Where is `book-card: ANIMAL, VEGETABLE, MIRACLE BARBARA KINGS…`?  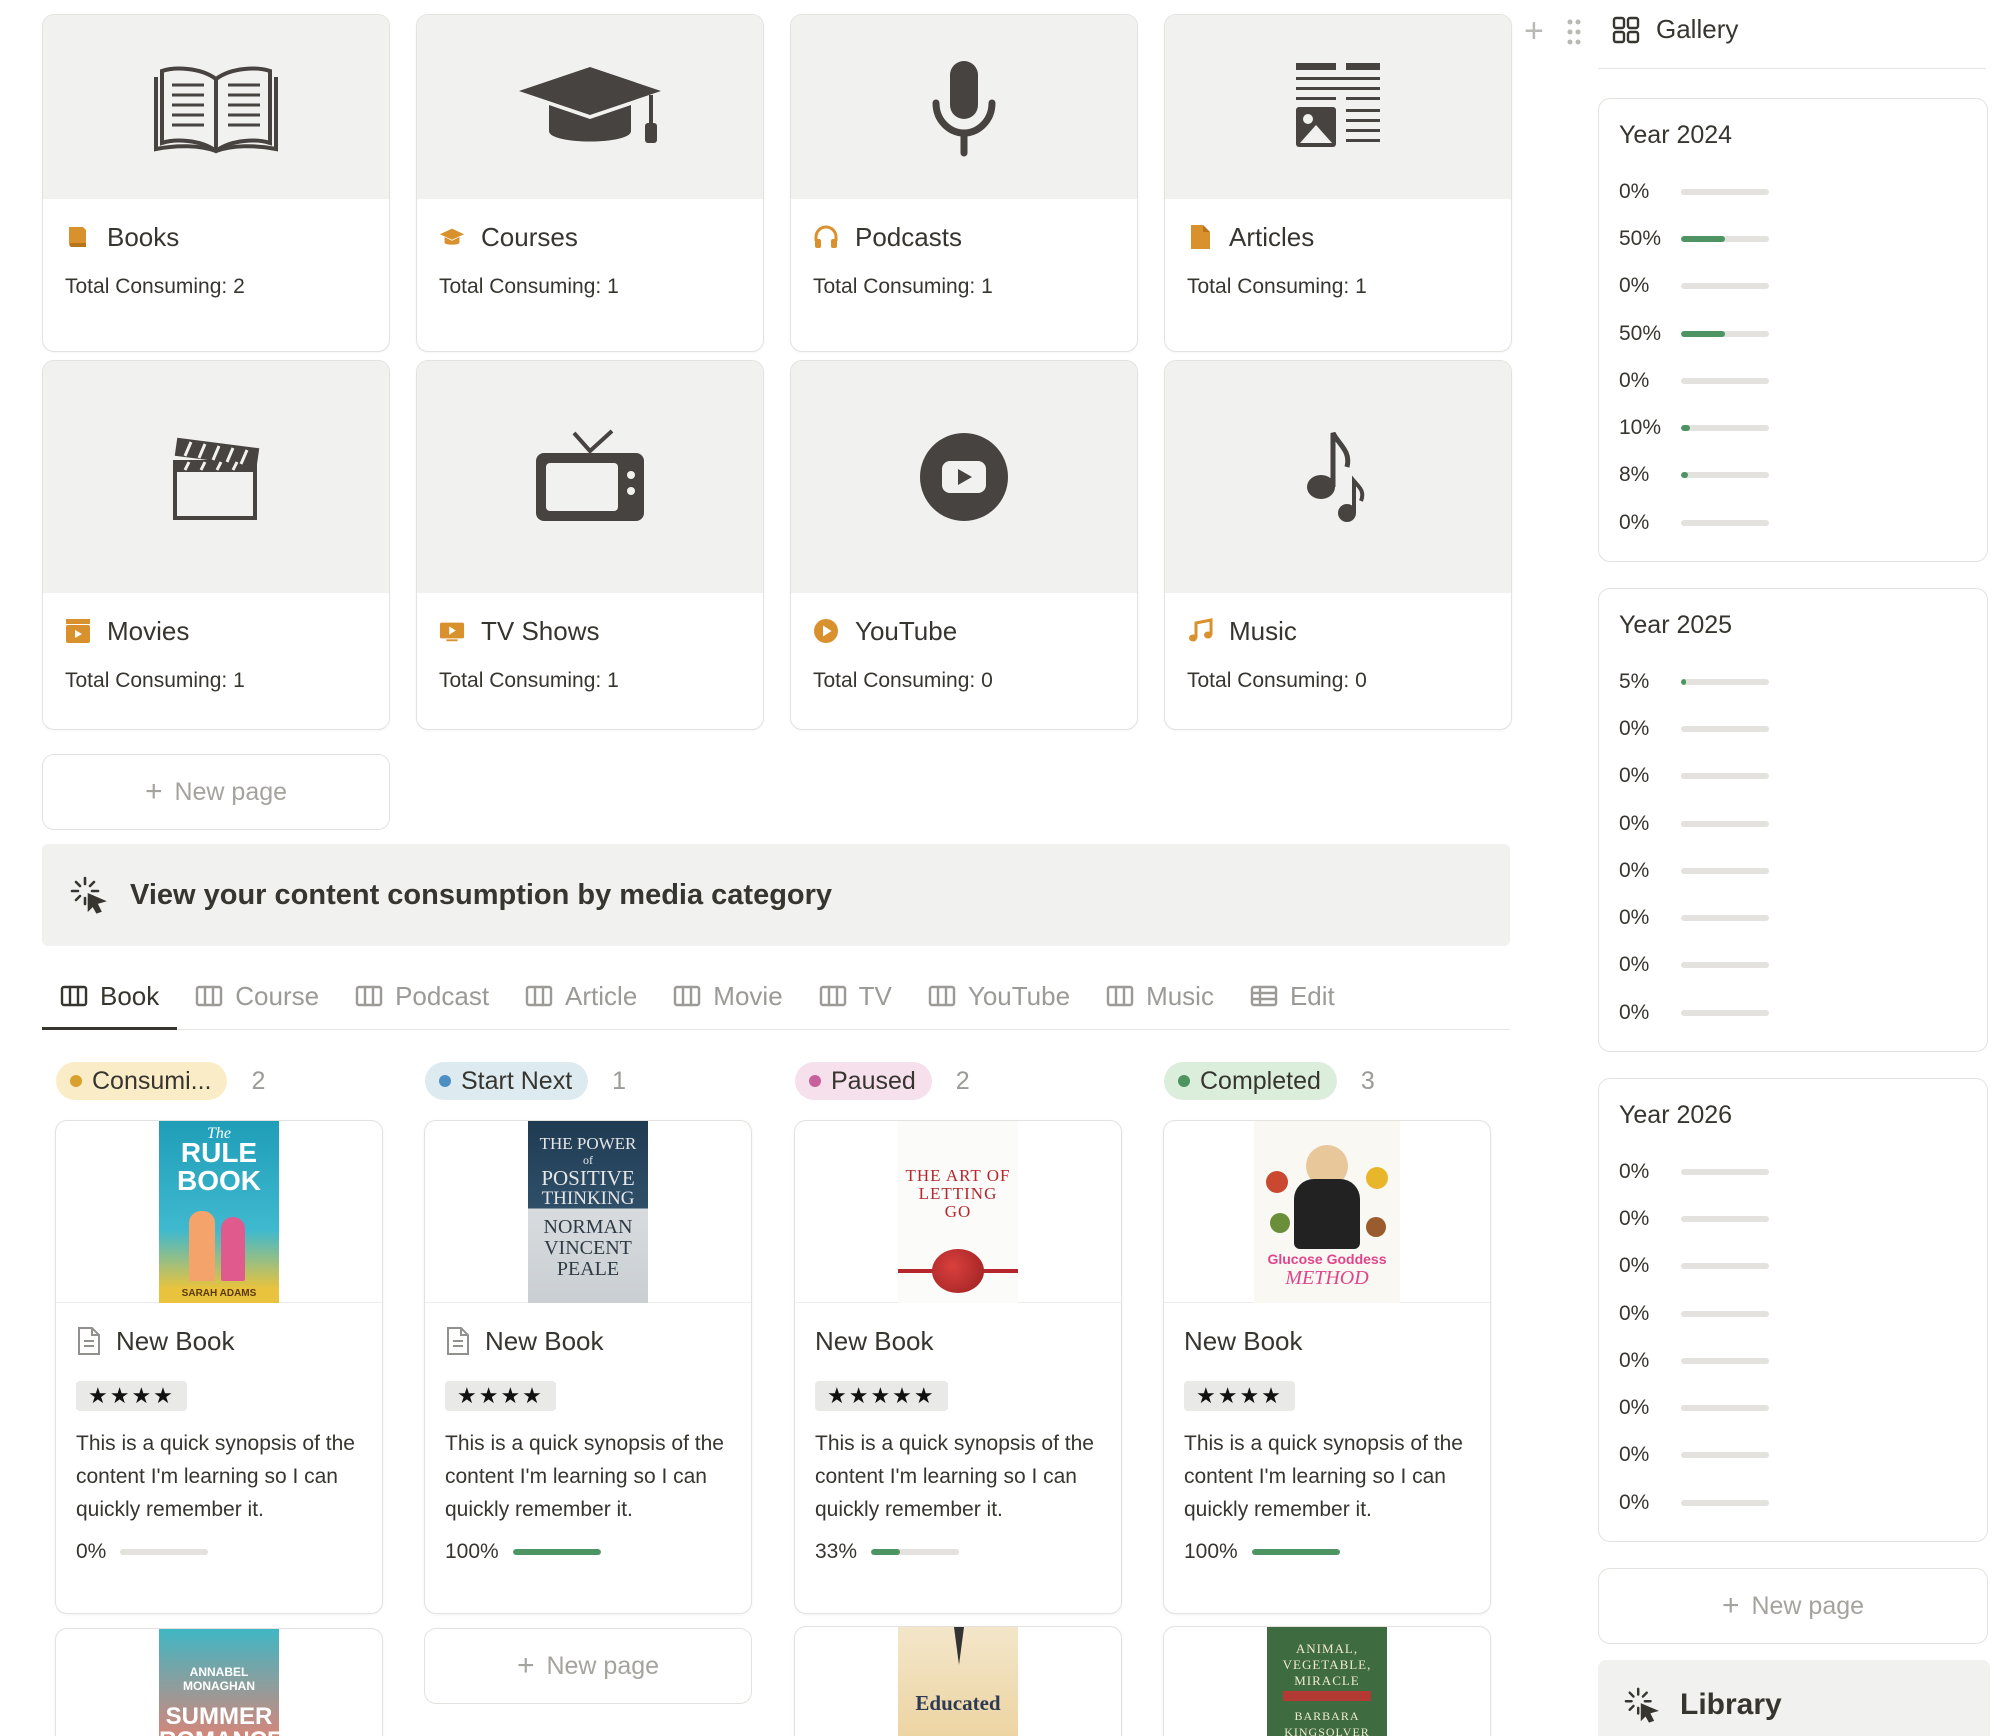
book-card: ANIMAL, VEGETABLE, MIRACLE BARBARA KINGS… is located at coordinates (1327, 1681).